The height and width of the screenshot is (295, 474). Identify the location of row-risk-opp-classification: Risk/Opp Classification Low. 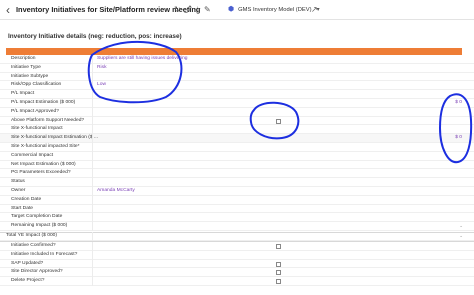
(237, 86).